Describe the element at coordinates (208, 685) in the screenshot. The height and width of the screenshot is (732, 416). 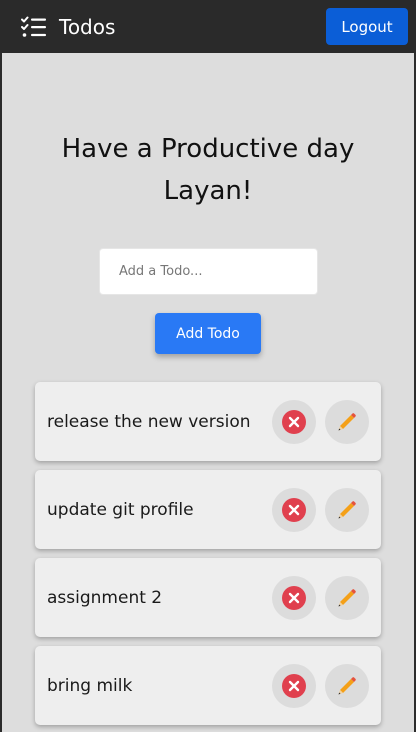
I see `todo-item: bring milk` at that location.